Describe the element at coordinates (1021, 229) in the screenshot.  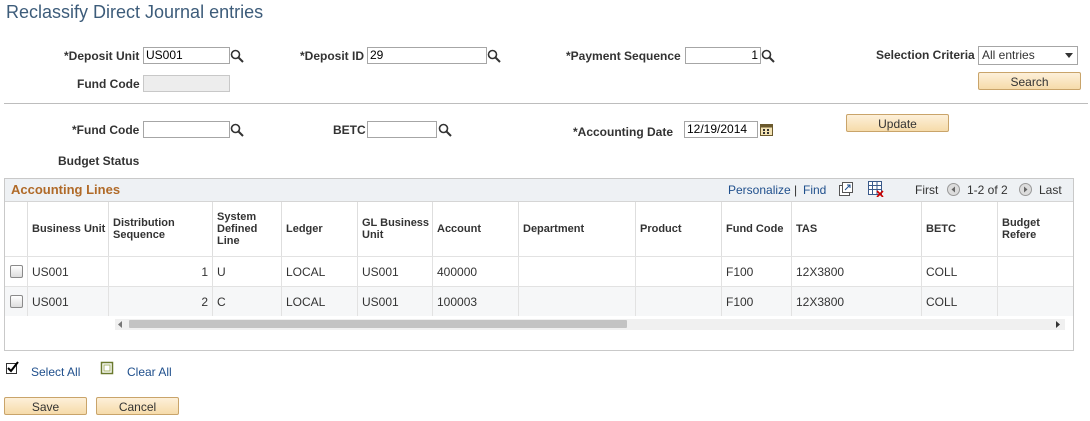
I see `column-header-budget-reference: Budget Refere` at that location.